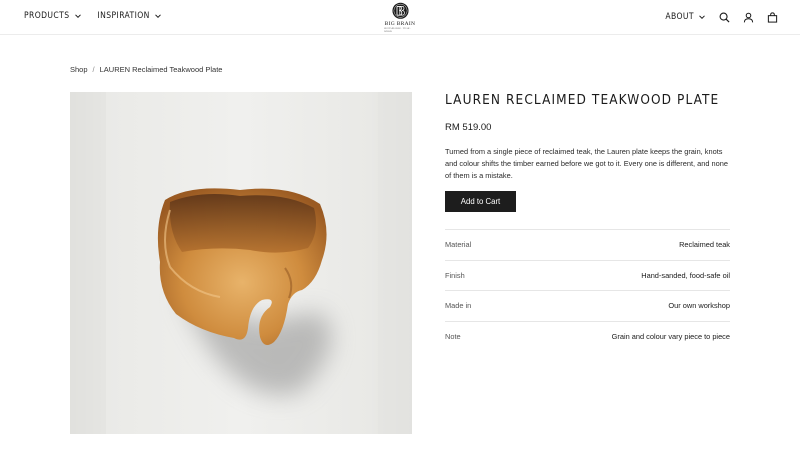 This screenshot has height=450, width=800. What do you see at coordinates (47, 16) in the screenshot?
I see `nav-products-label: PRODUCTS` at bounding box center [47, 16].